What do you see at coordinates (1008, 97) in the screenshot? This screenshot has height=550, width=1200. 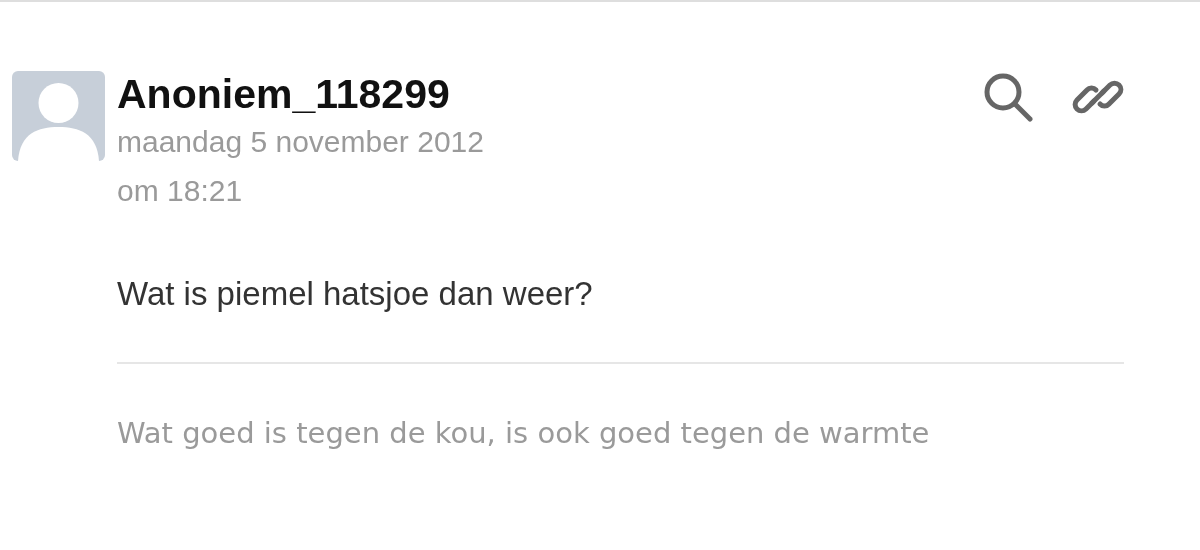 I see `search-icon` at bounding box center [1008, 97].